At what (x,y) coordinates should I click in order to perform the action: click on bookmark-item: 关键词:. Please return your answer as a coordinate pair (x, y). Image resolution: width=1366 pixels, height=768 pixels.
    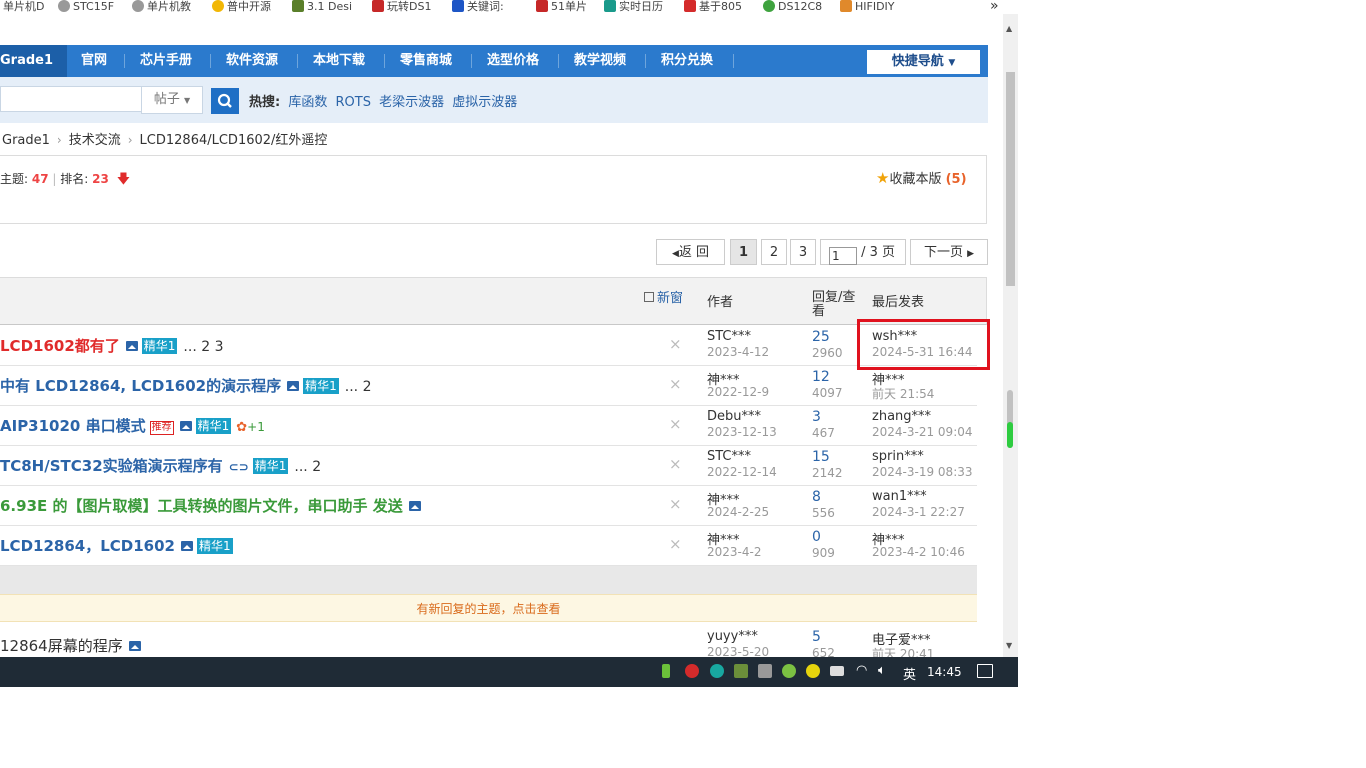
    Looking at the image, I should click on (478, 7).